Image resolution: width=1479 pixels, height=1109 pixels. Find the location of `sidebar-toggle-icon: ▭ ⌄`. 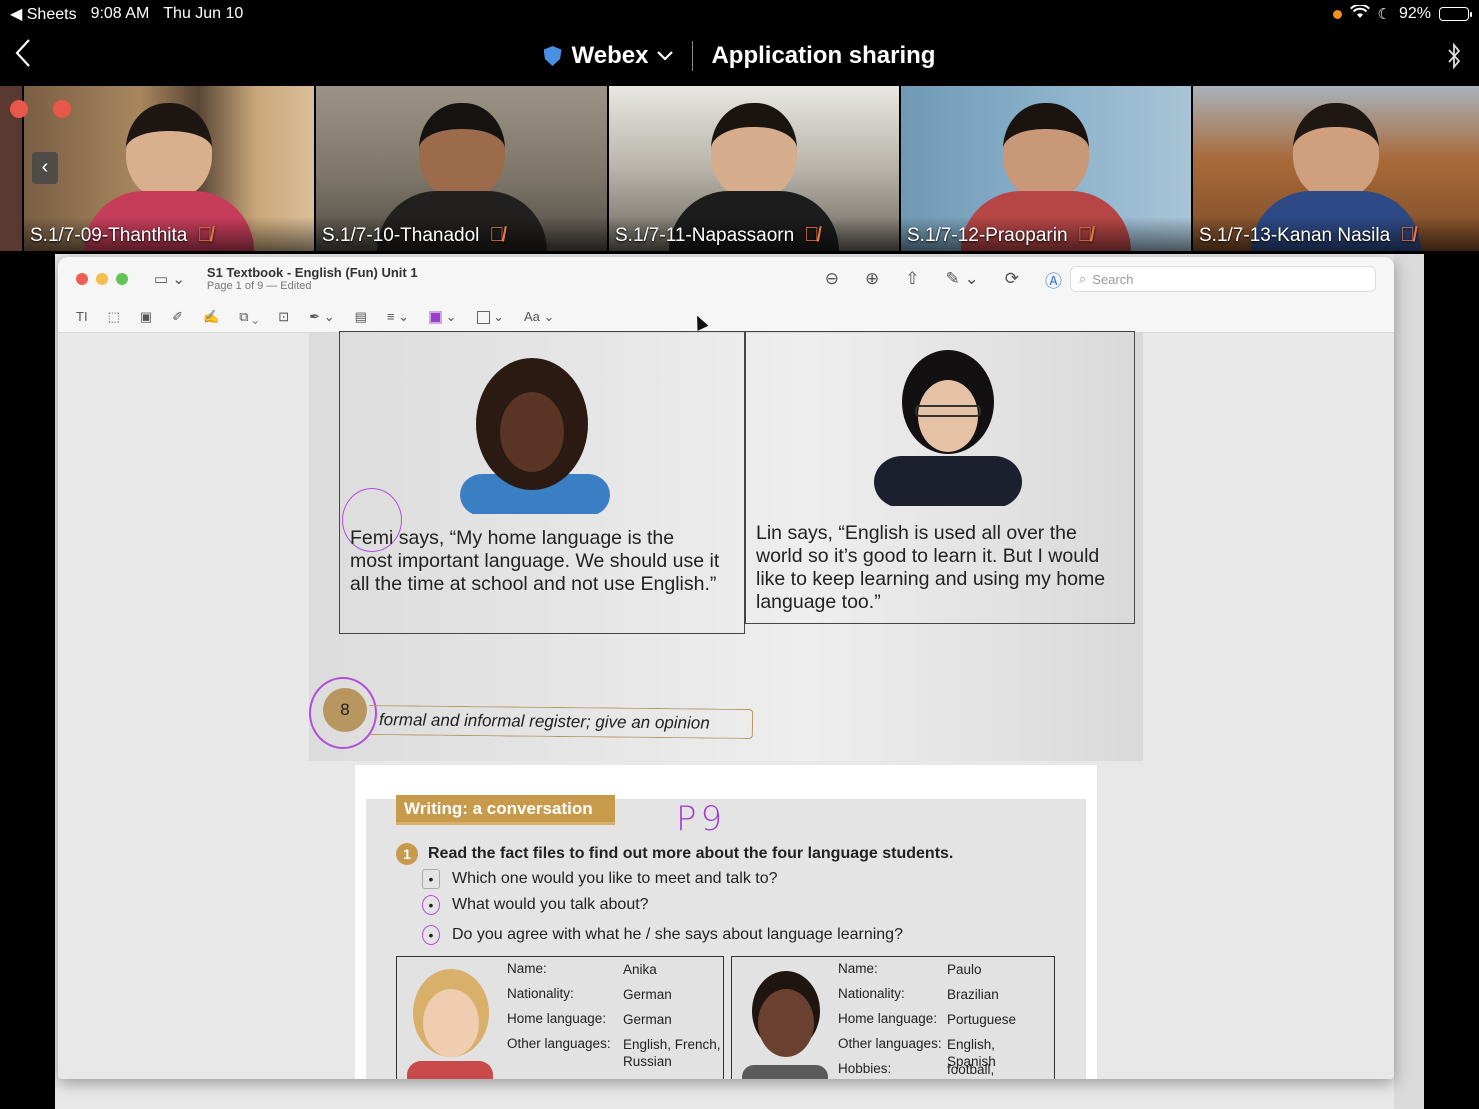

sidebar-toggle-icon: ▭ ⌄ is located at coordinates (169, 279).